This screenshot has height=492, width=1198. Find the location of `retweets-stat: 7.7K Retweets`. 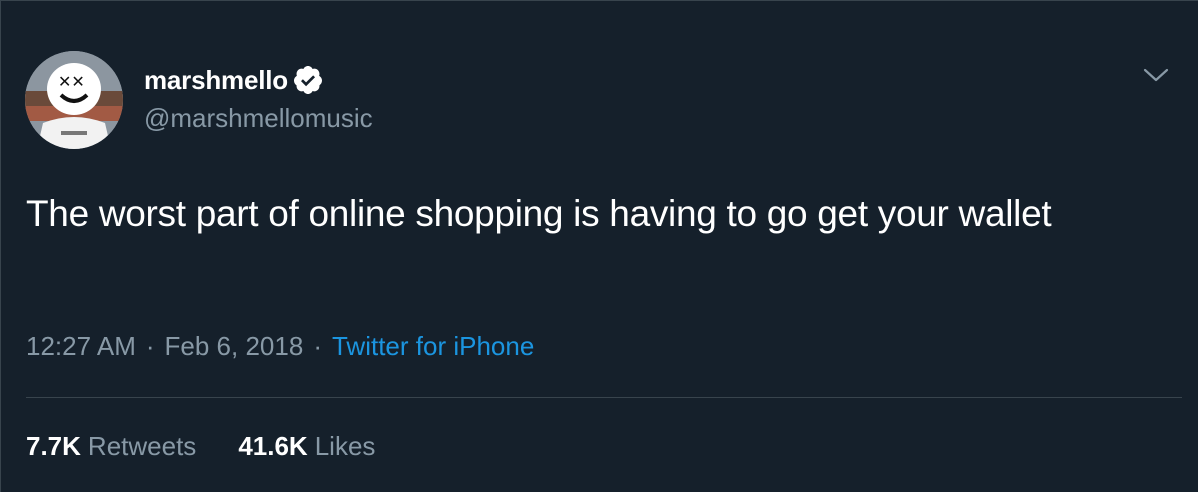

retweets-stat: 7.7K Retweets is located at coordinates (111, 446).